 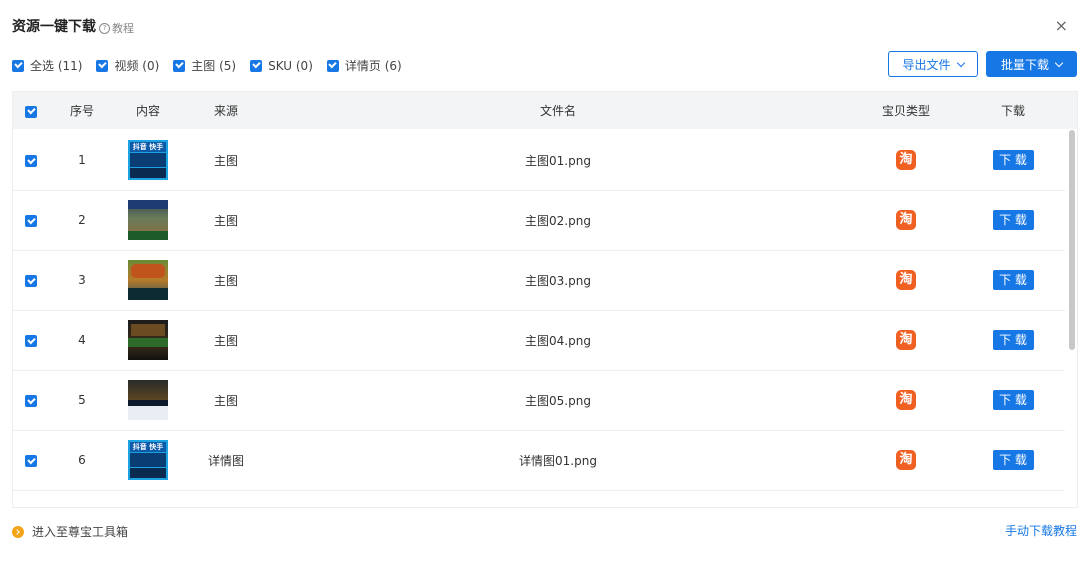 What do you see at coordinates (214, 66) in the screenshot?
I see `filter-label: 主图 (5)` at bounding box center [214, 66].